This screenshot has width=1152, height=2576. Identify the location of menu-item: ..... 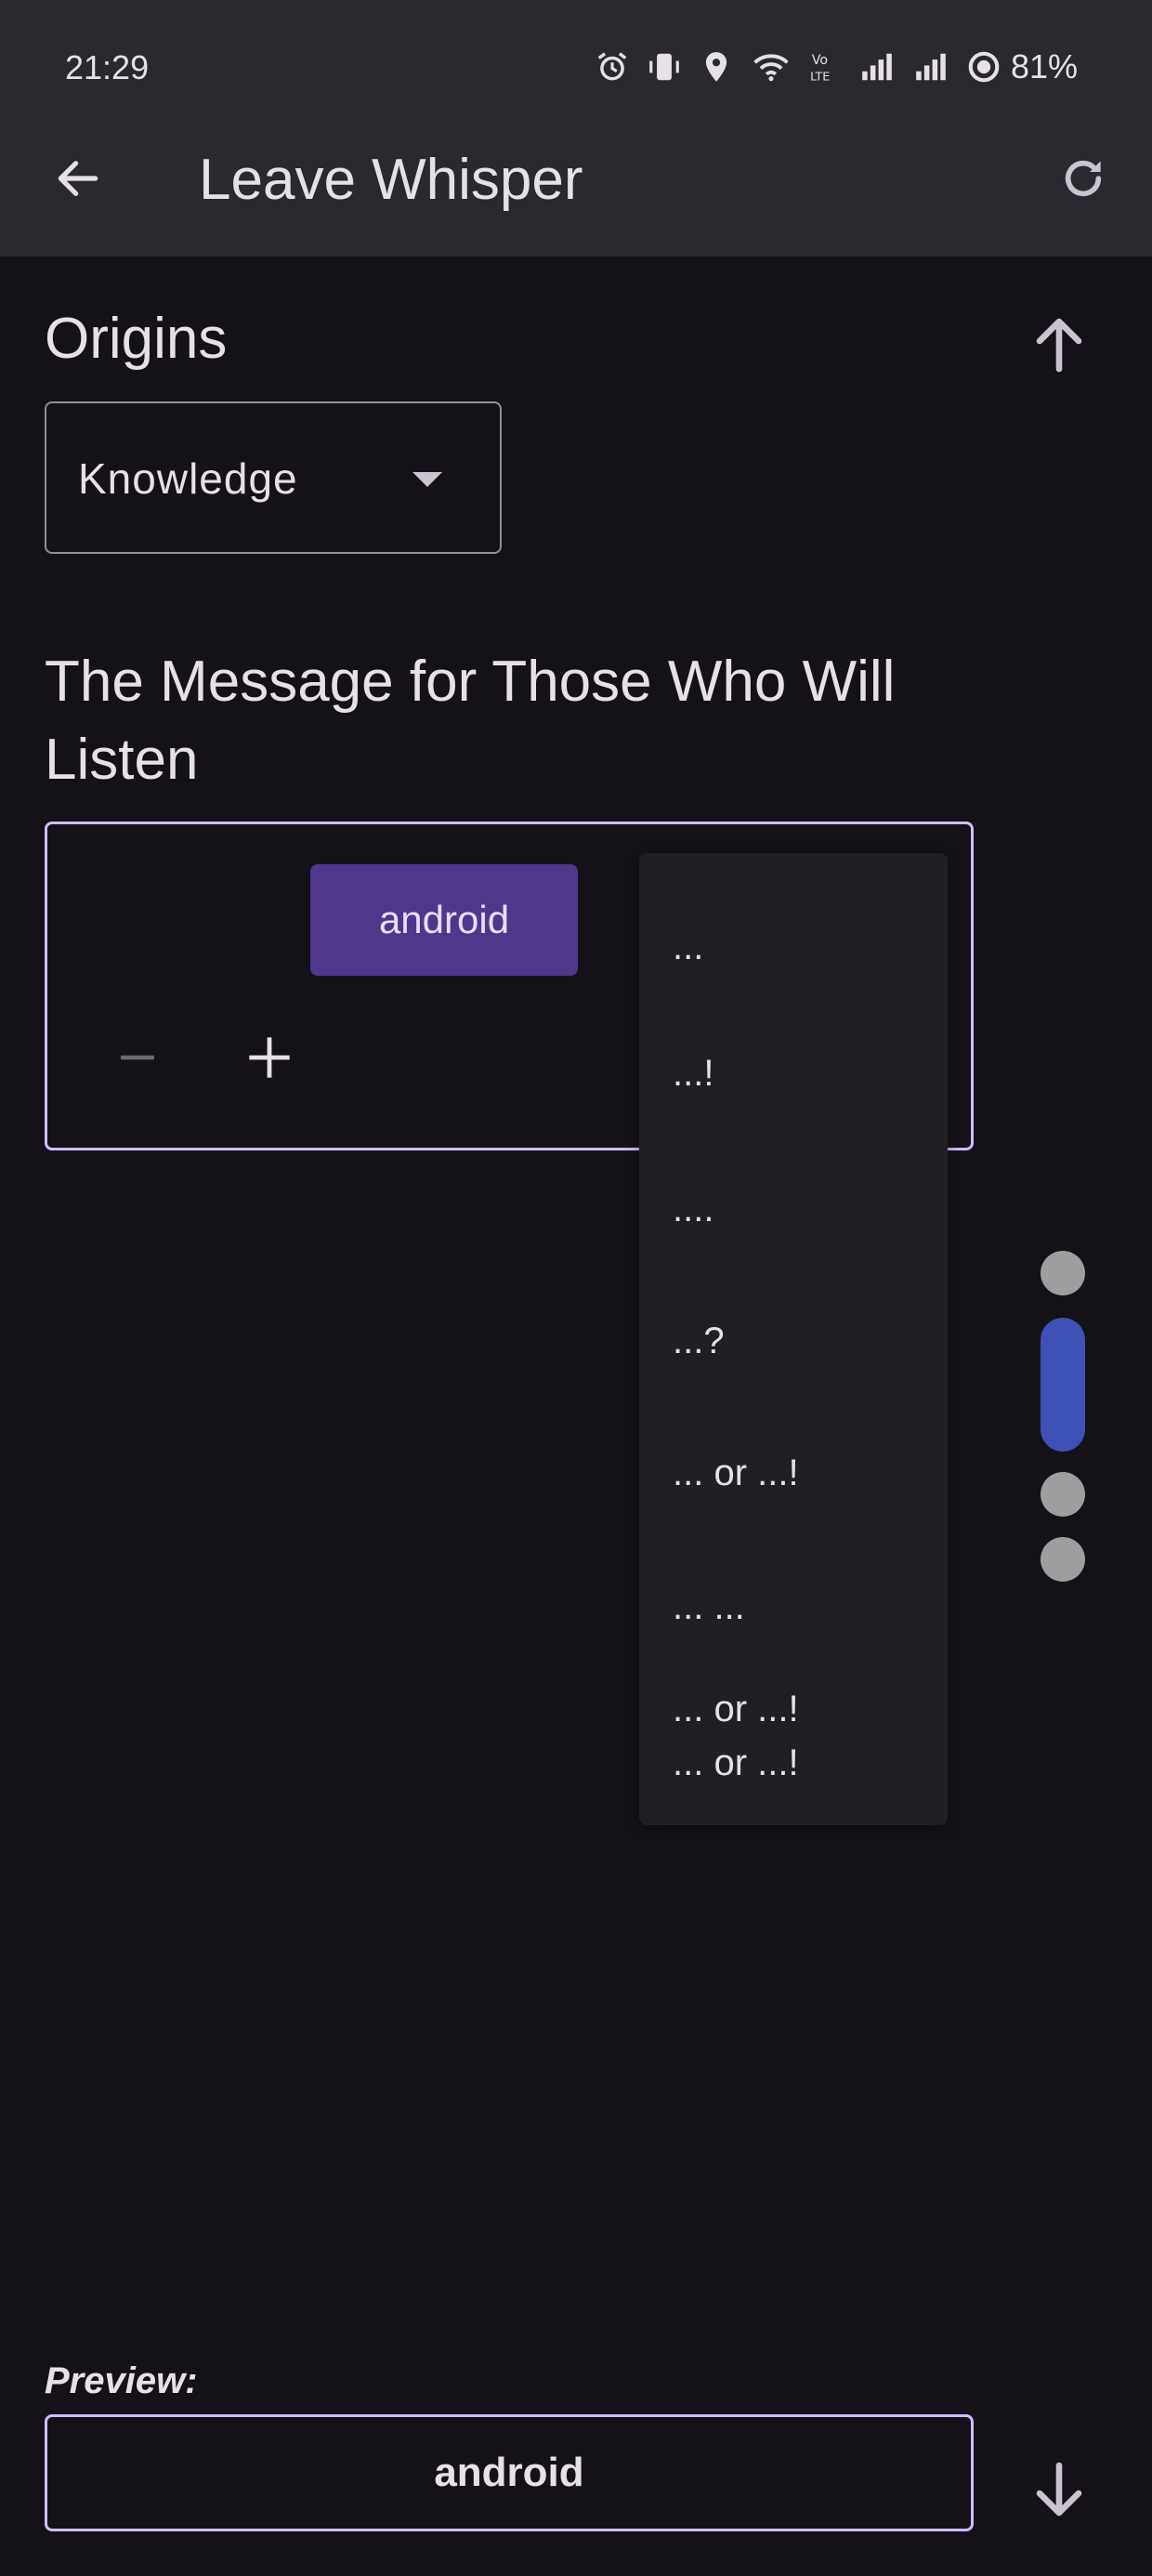
(693, 1209).